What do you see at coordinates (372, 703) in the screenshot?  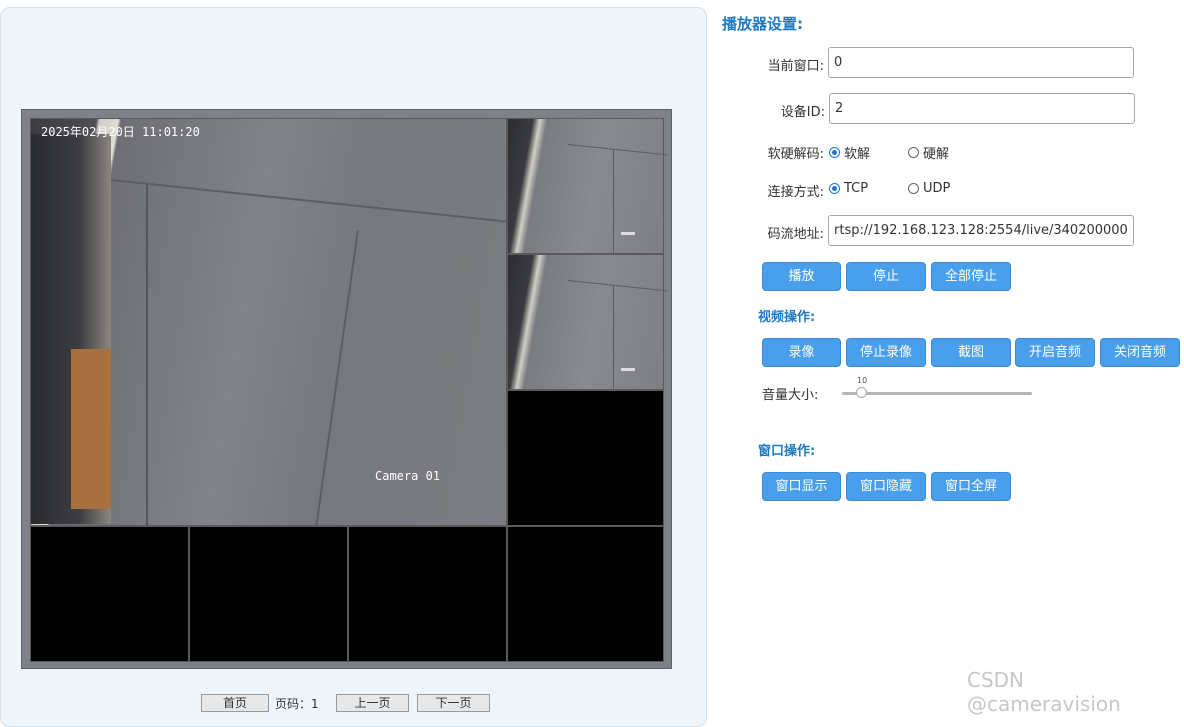 I see `prev-page-button: 上一页` at bounding box center [372, 703].